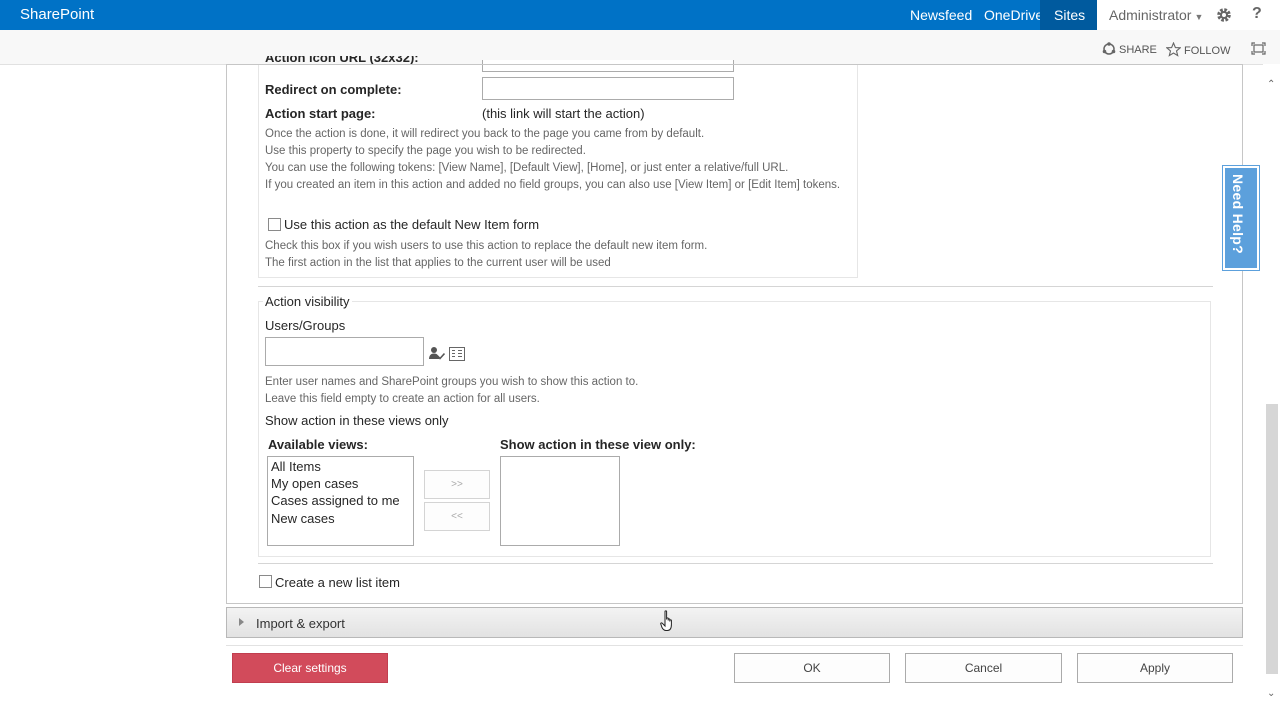 Image resolution: width=1280 pixels, height=720 pixels. What do you see at coordinates (307, 301) in the screenshot?
I see `visibility-legend: Action visibility` at bounding box center [307, 301].